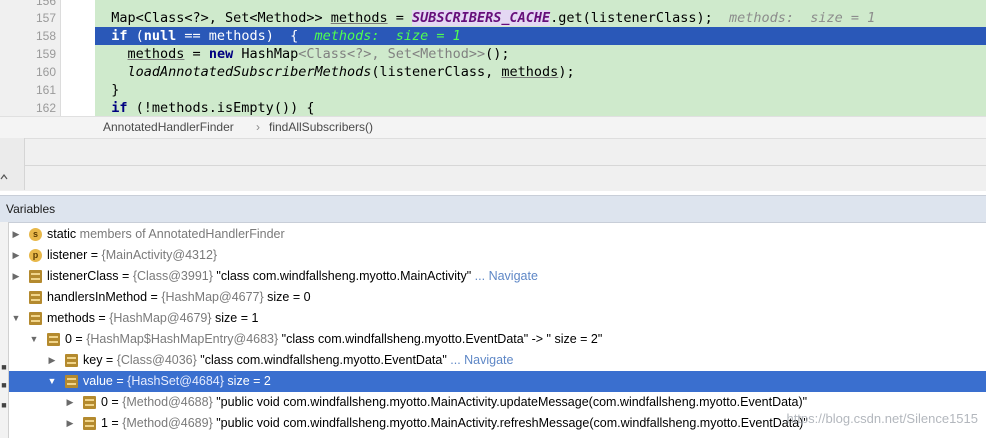  I want to click on parameter-icon: p, so click(35, 255).